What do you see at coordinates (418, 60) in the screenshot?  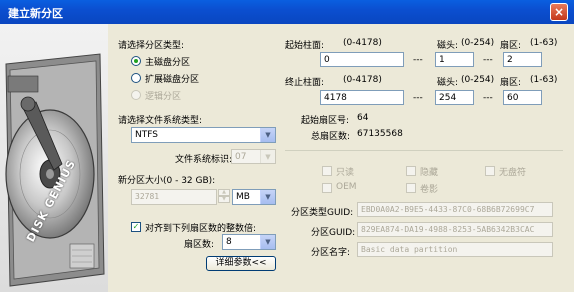 I see `start-dash: ---` at bounding box center [418, 60].